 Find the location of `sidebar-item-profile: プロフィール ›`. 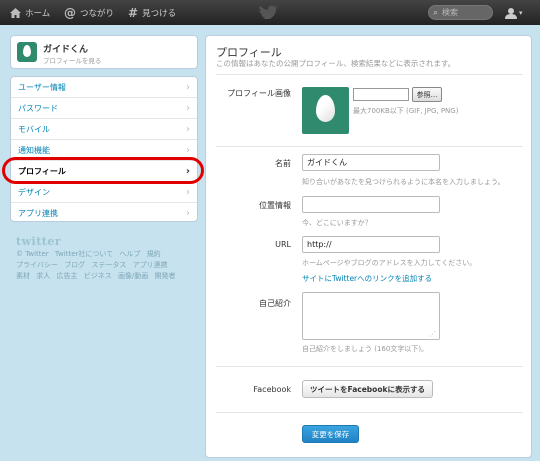

sidebar-item-profile: プロフィール › is located at coordinates (104, 171).